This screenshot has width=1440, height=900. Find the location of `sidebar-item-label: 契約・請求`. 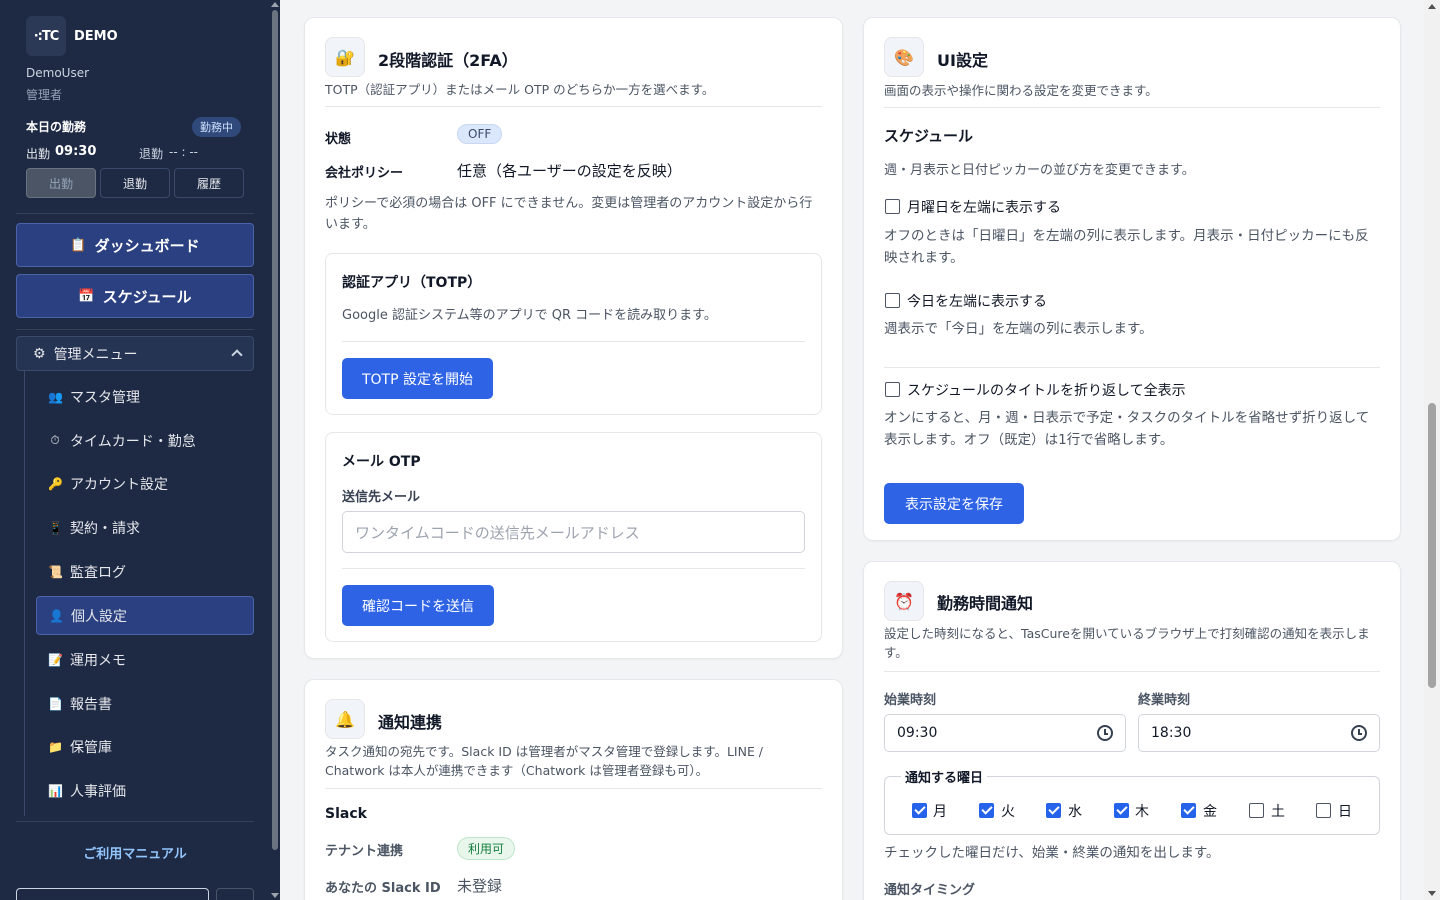

sidebar-item-label: 契約・請求 is located at coordinates (105, 528).